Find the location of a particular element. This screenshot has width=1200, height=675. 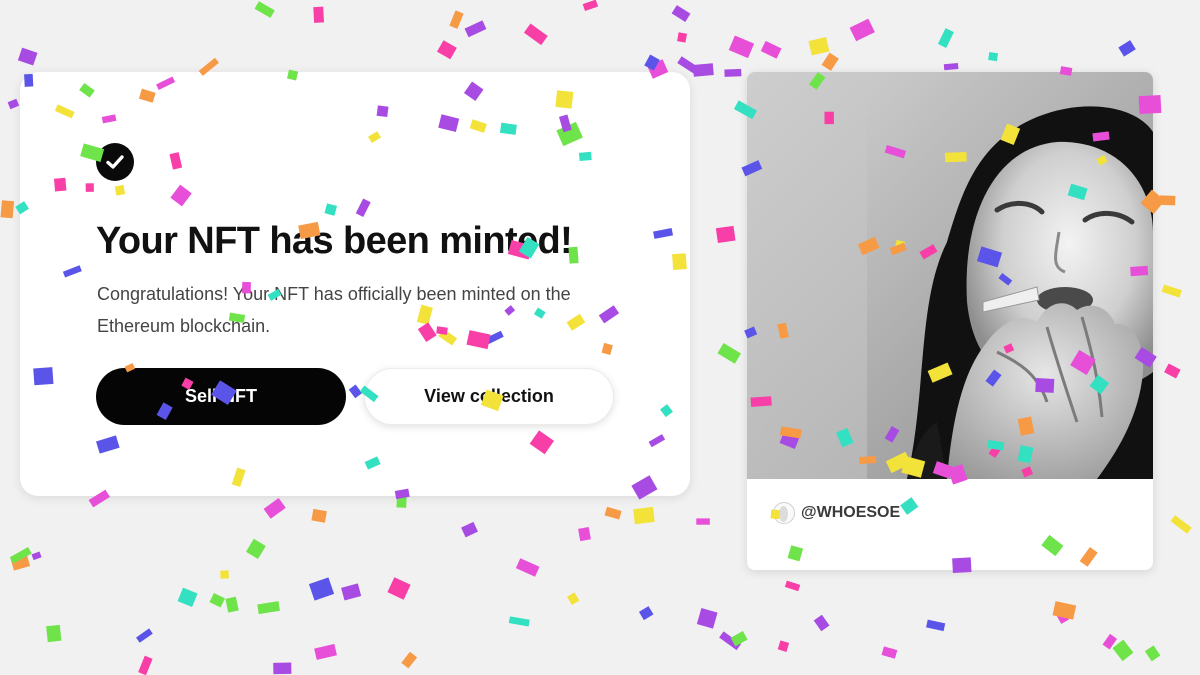

avatar is located at coordinates (784, 513).